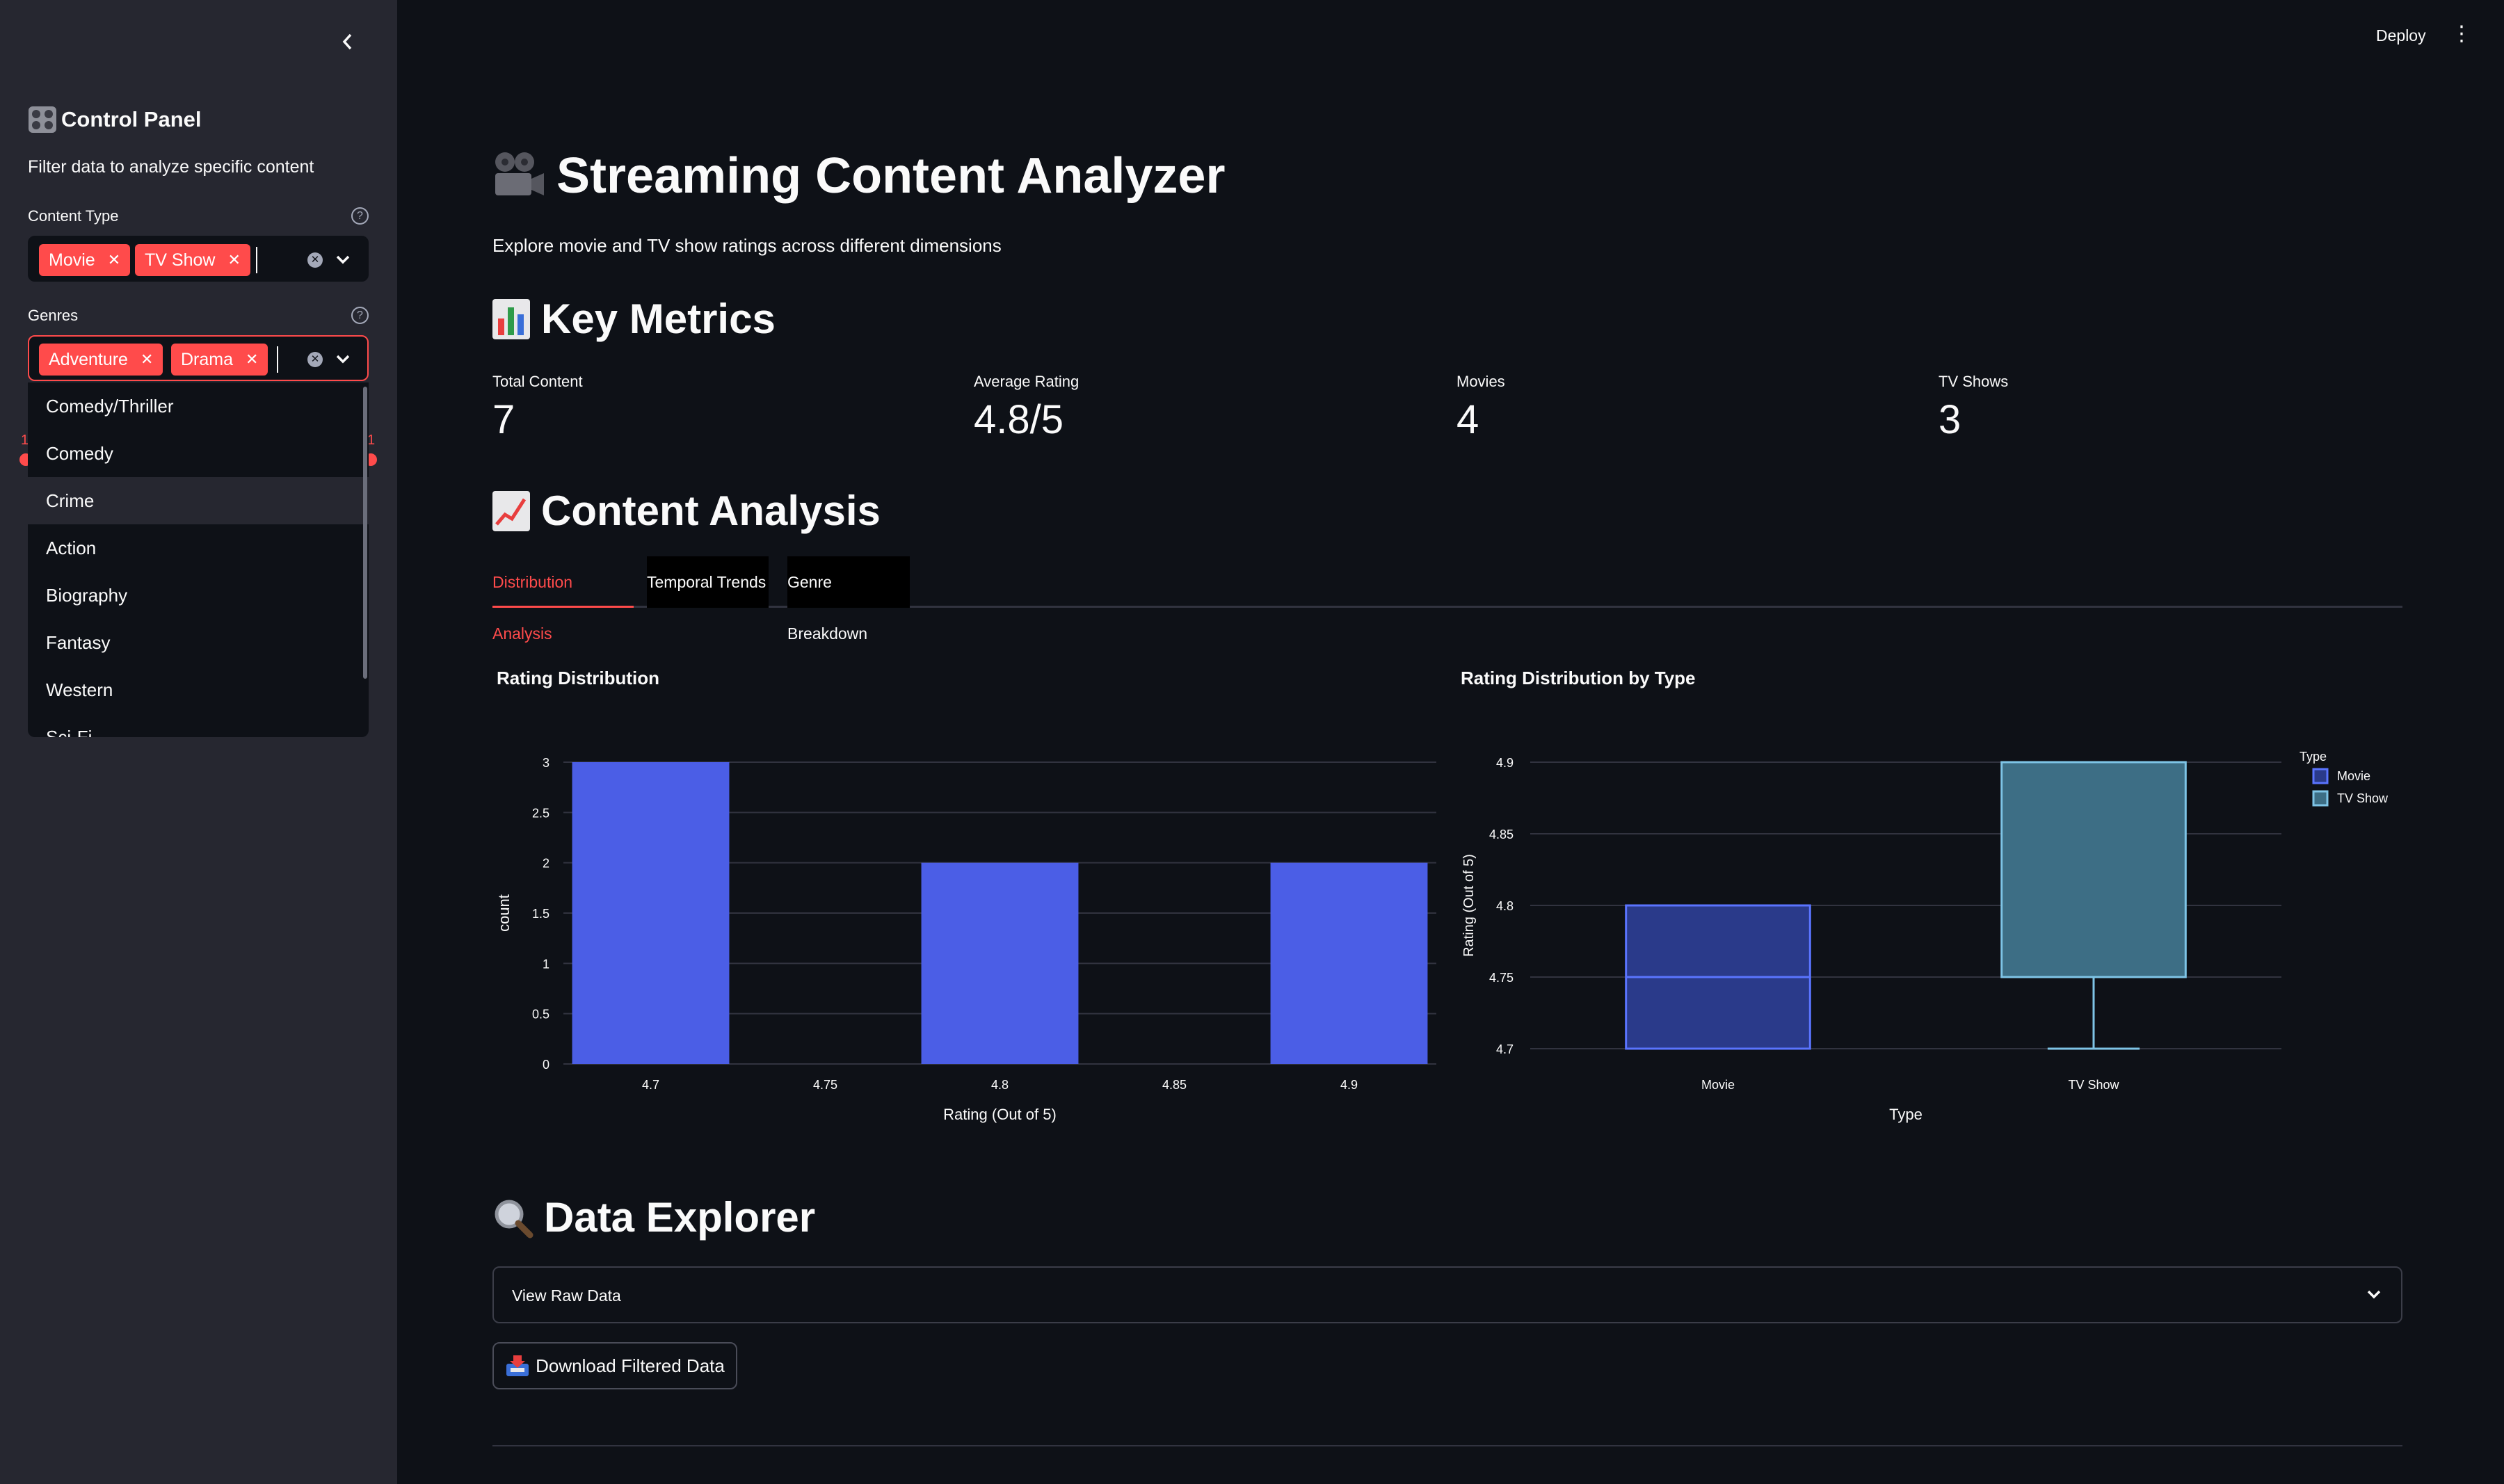  Describe the element at coordinates (171, 167) in the screenshot. I see `sidebar-subtitle: Filter data to analyze specific content` at that location.